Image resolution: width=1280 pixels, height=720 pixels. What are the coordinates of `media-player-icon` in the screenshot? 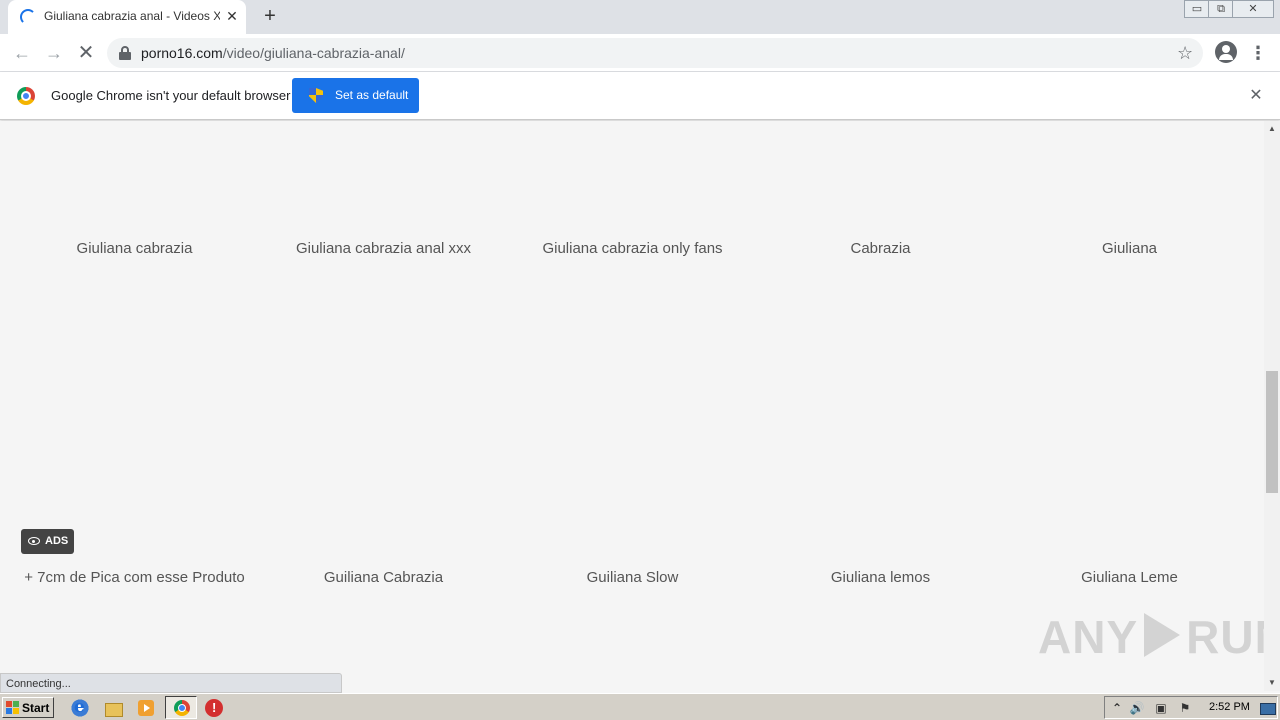 It's located at (146, 708).